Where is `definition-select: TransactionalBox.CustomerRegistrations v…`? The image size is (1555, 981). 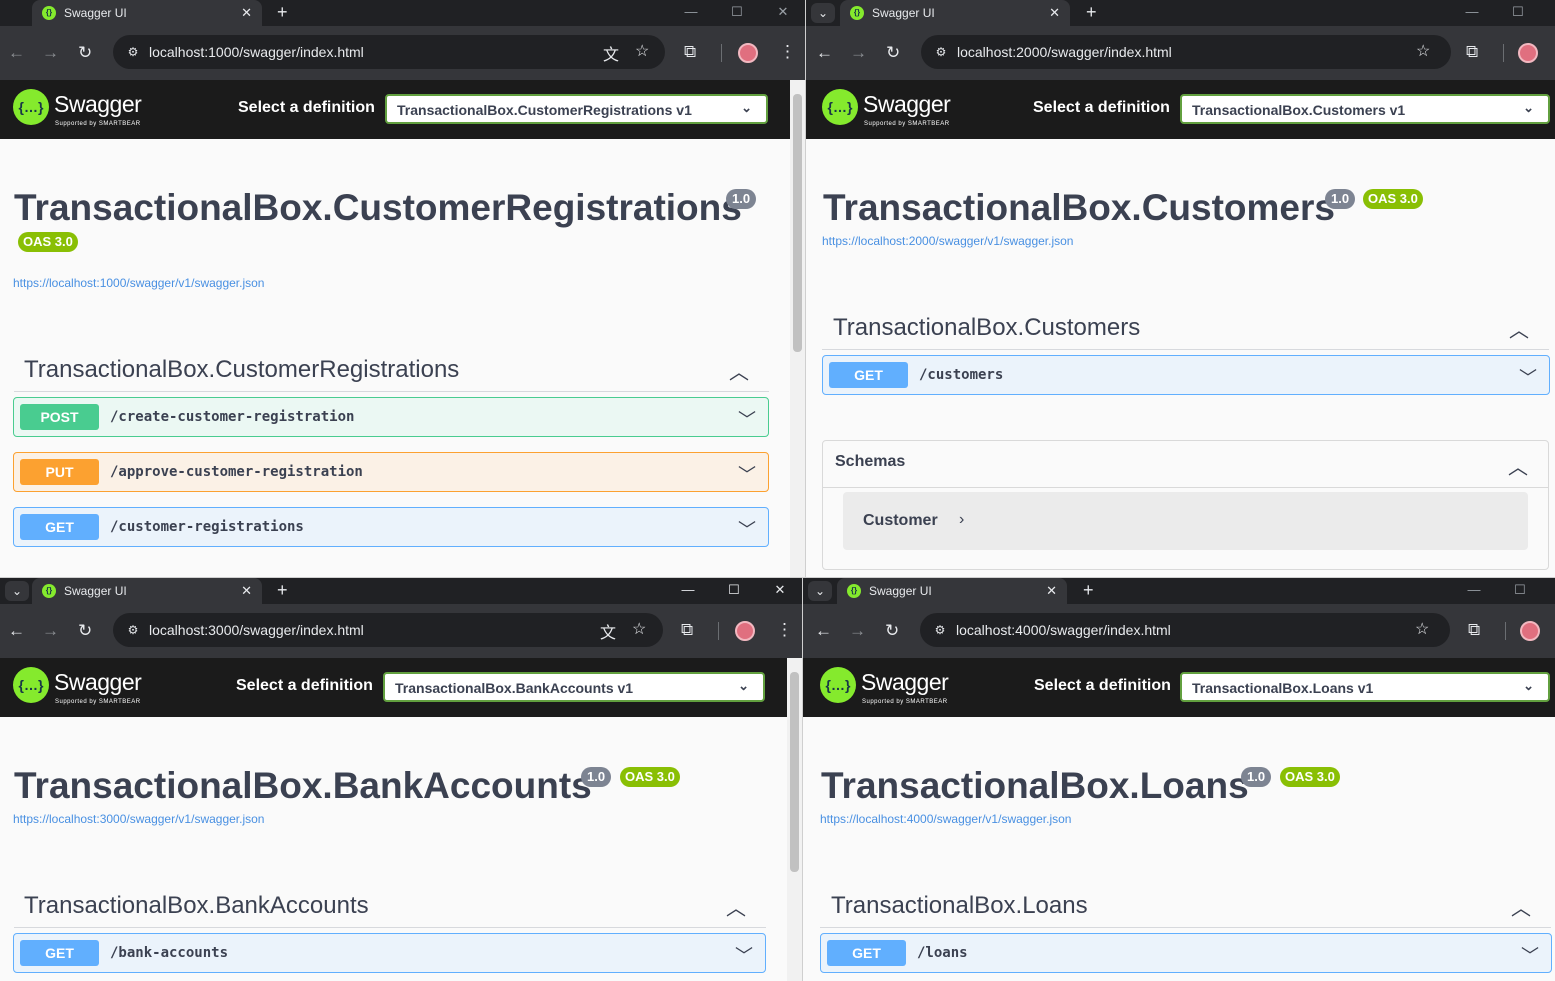 definition-select: TransactionalBox.CustomerRegistrations v… is located at coordinates (576, 109).